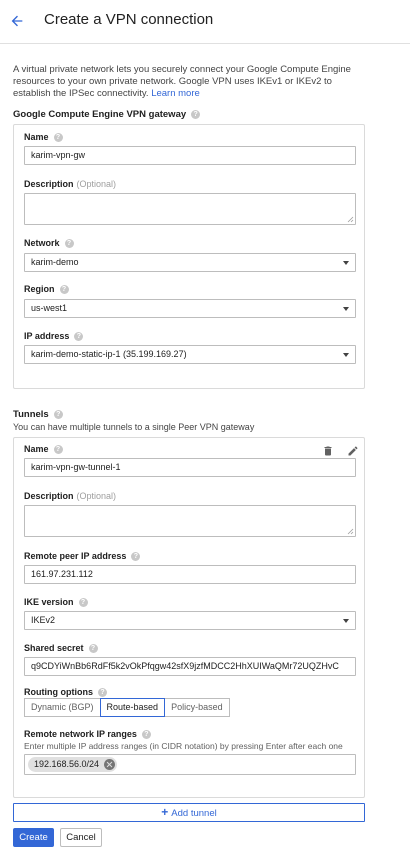 Image resolution: width=410 pixels, height=854 pixels. Describe the element at coordinates (80, 734) in the screenshot. I see `remote-ranges-label-text: Remote network IP ranges` at that location.